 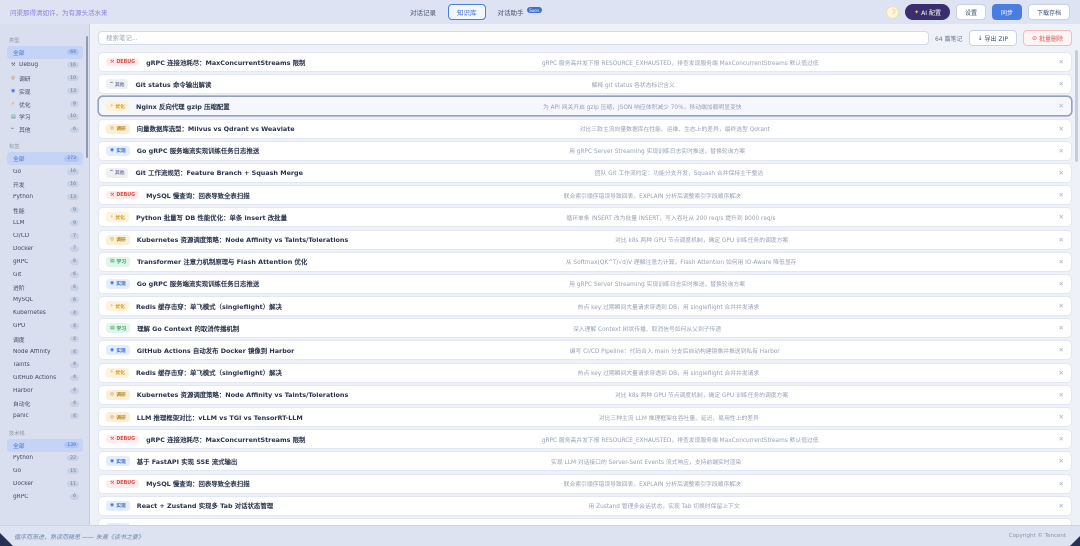 What do you see at coordinates (45, 223) in the screenshot?
I see `sidebar-filter-item: LLM 9` at bounding box center [45, 223].